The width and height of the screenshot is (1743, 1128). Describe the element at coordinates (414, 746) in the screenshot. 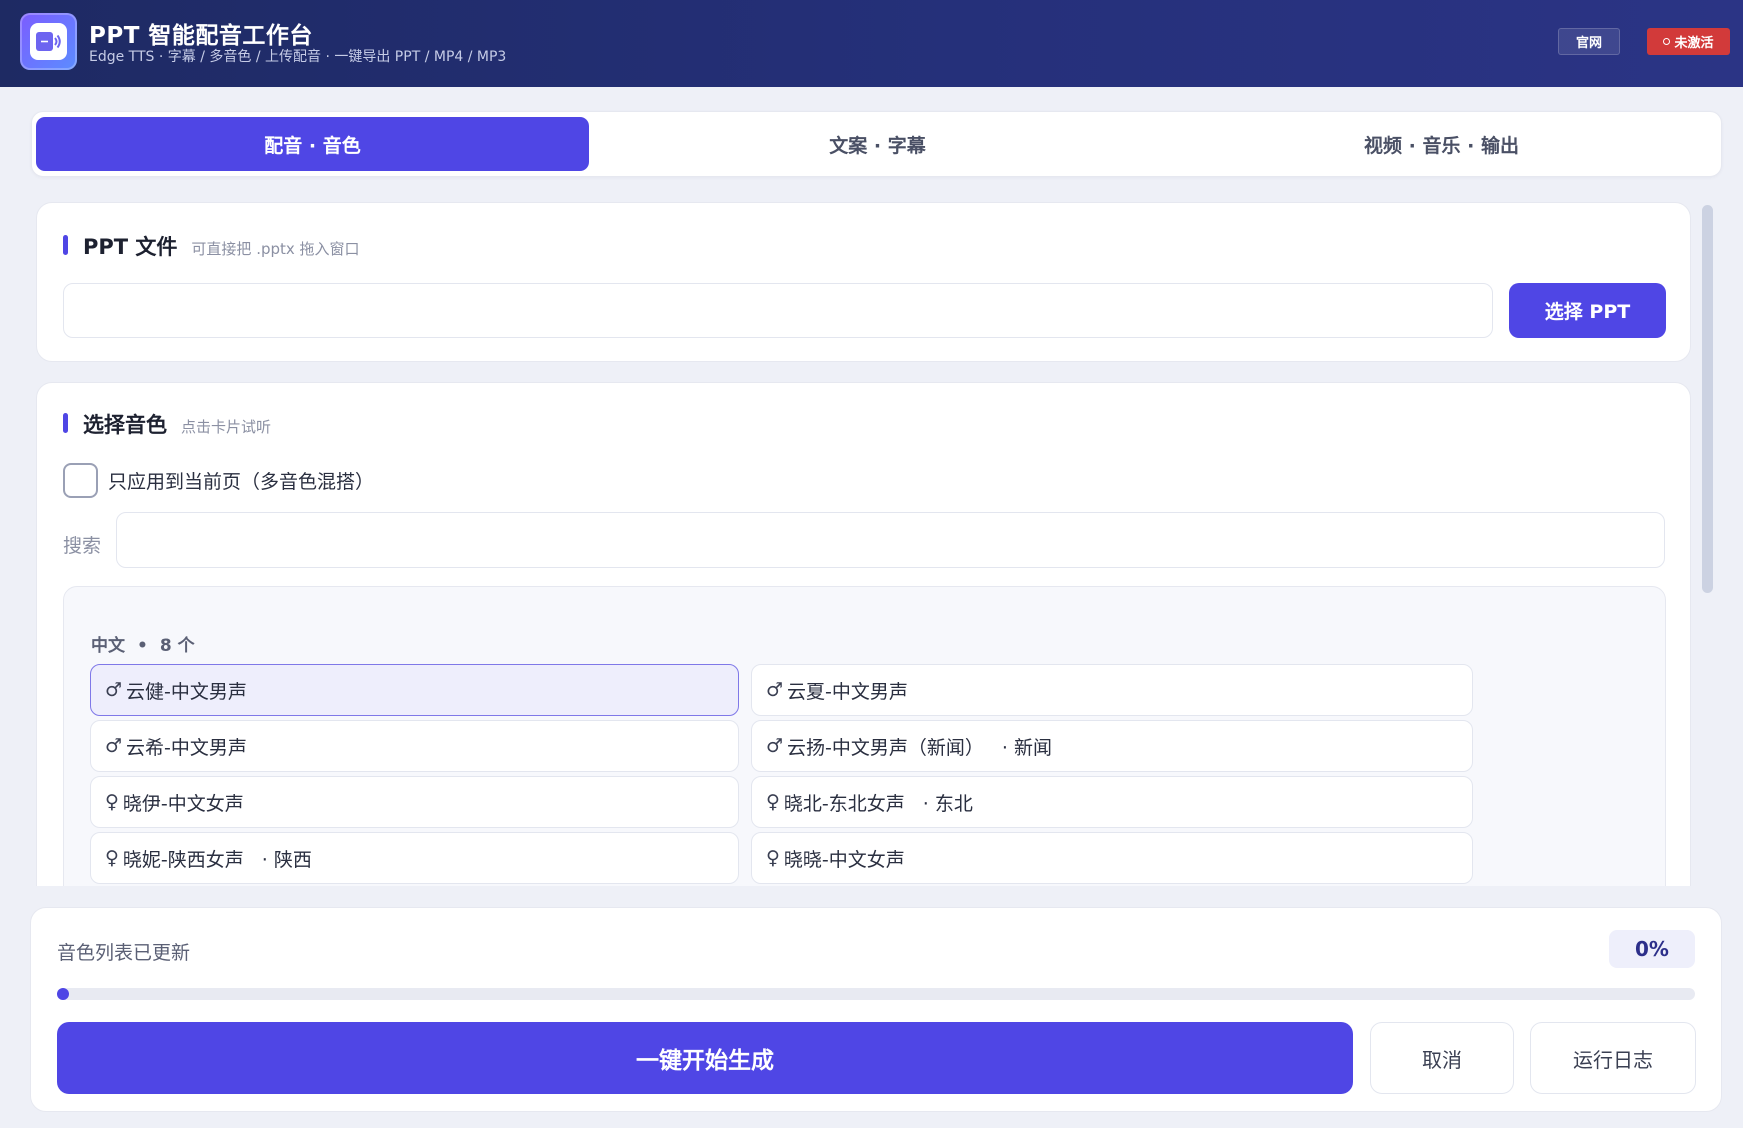

I see `voice-card: ♂ 云希-中文男声` at that location.